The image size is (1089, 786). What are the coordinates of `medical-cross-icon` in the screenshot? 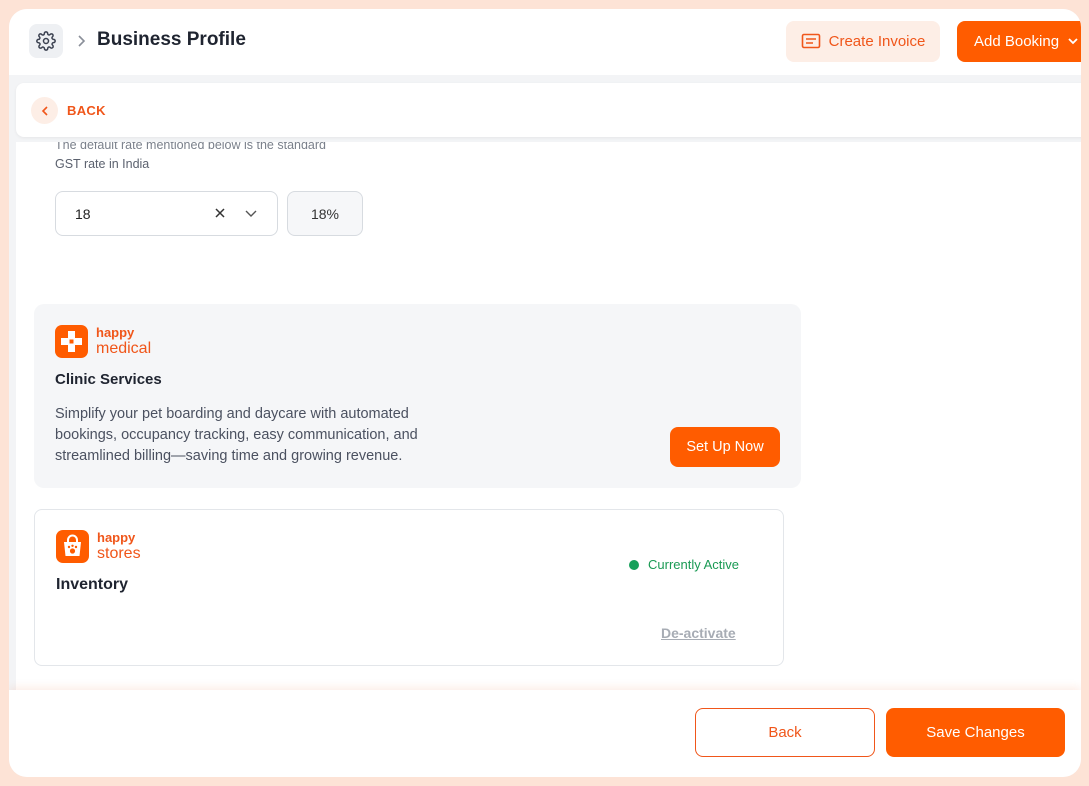 It's located at (71, 341).